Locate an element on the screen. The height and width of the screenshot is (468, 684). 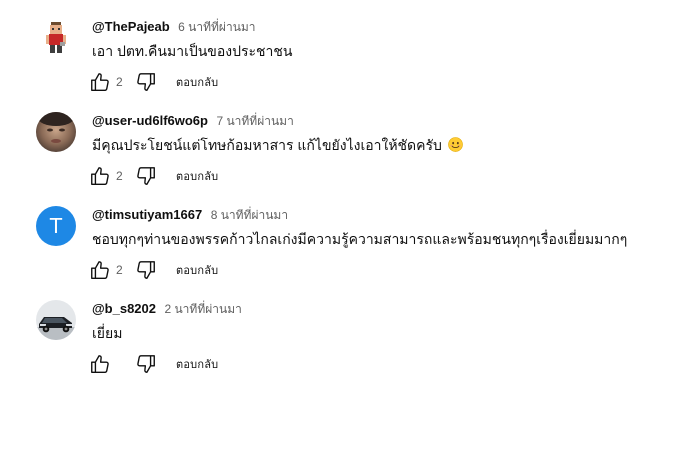
smiling-face-emoji is located at coordinates (455, 144).